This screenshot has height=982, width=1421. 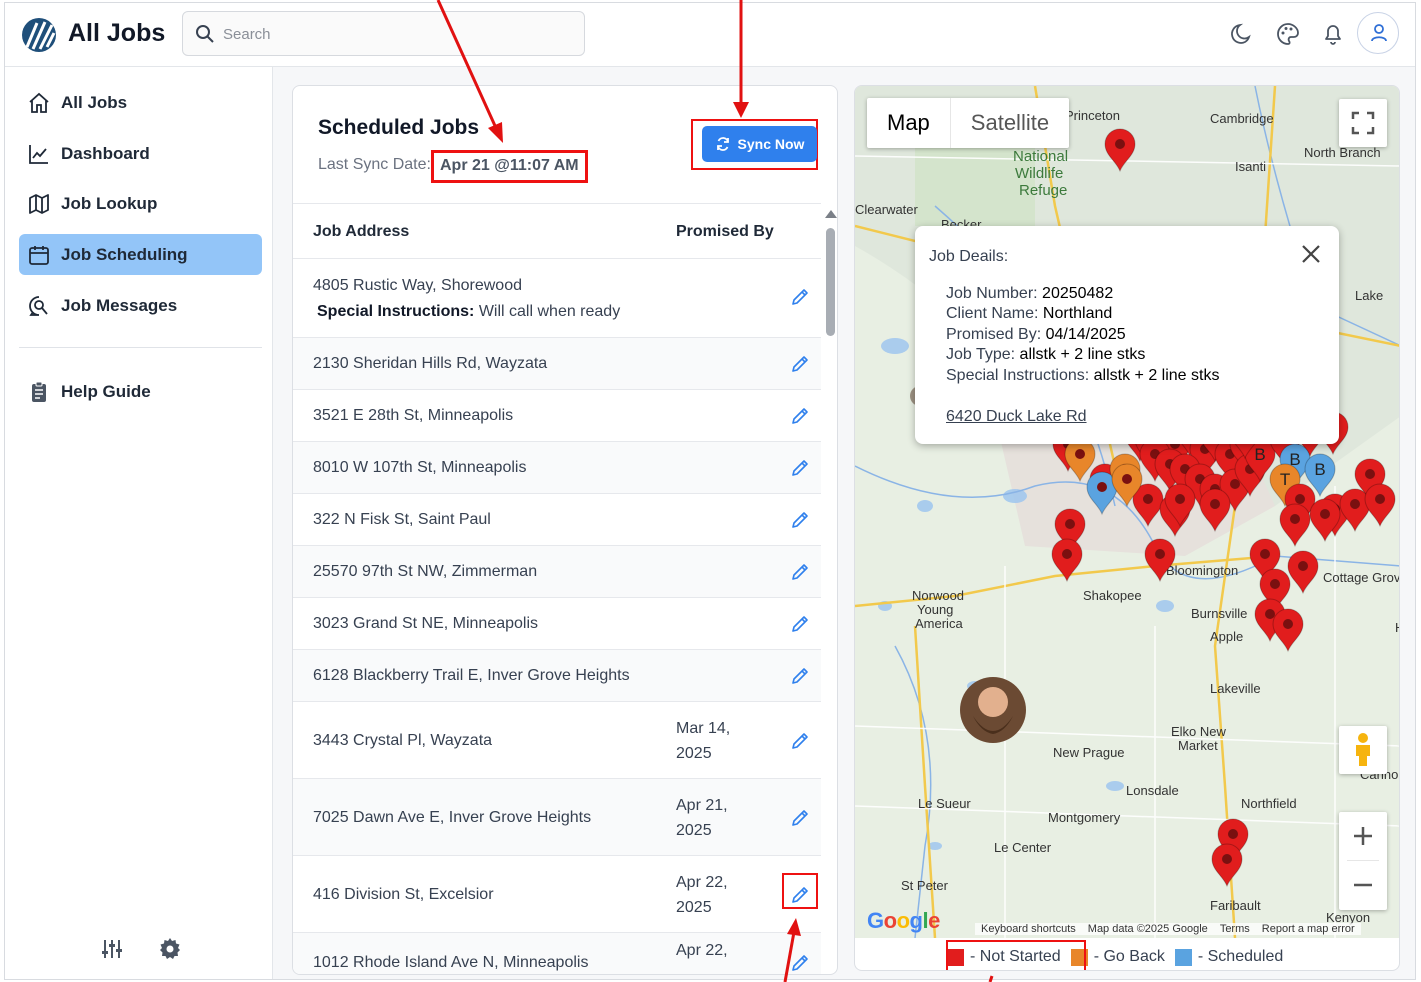 I want to click on legend-swatch, so click(x=1183, y=957).